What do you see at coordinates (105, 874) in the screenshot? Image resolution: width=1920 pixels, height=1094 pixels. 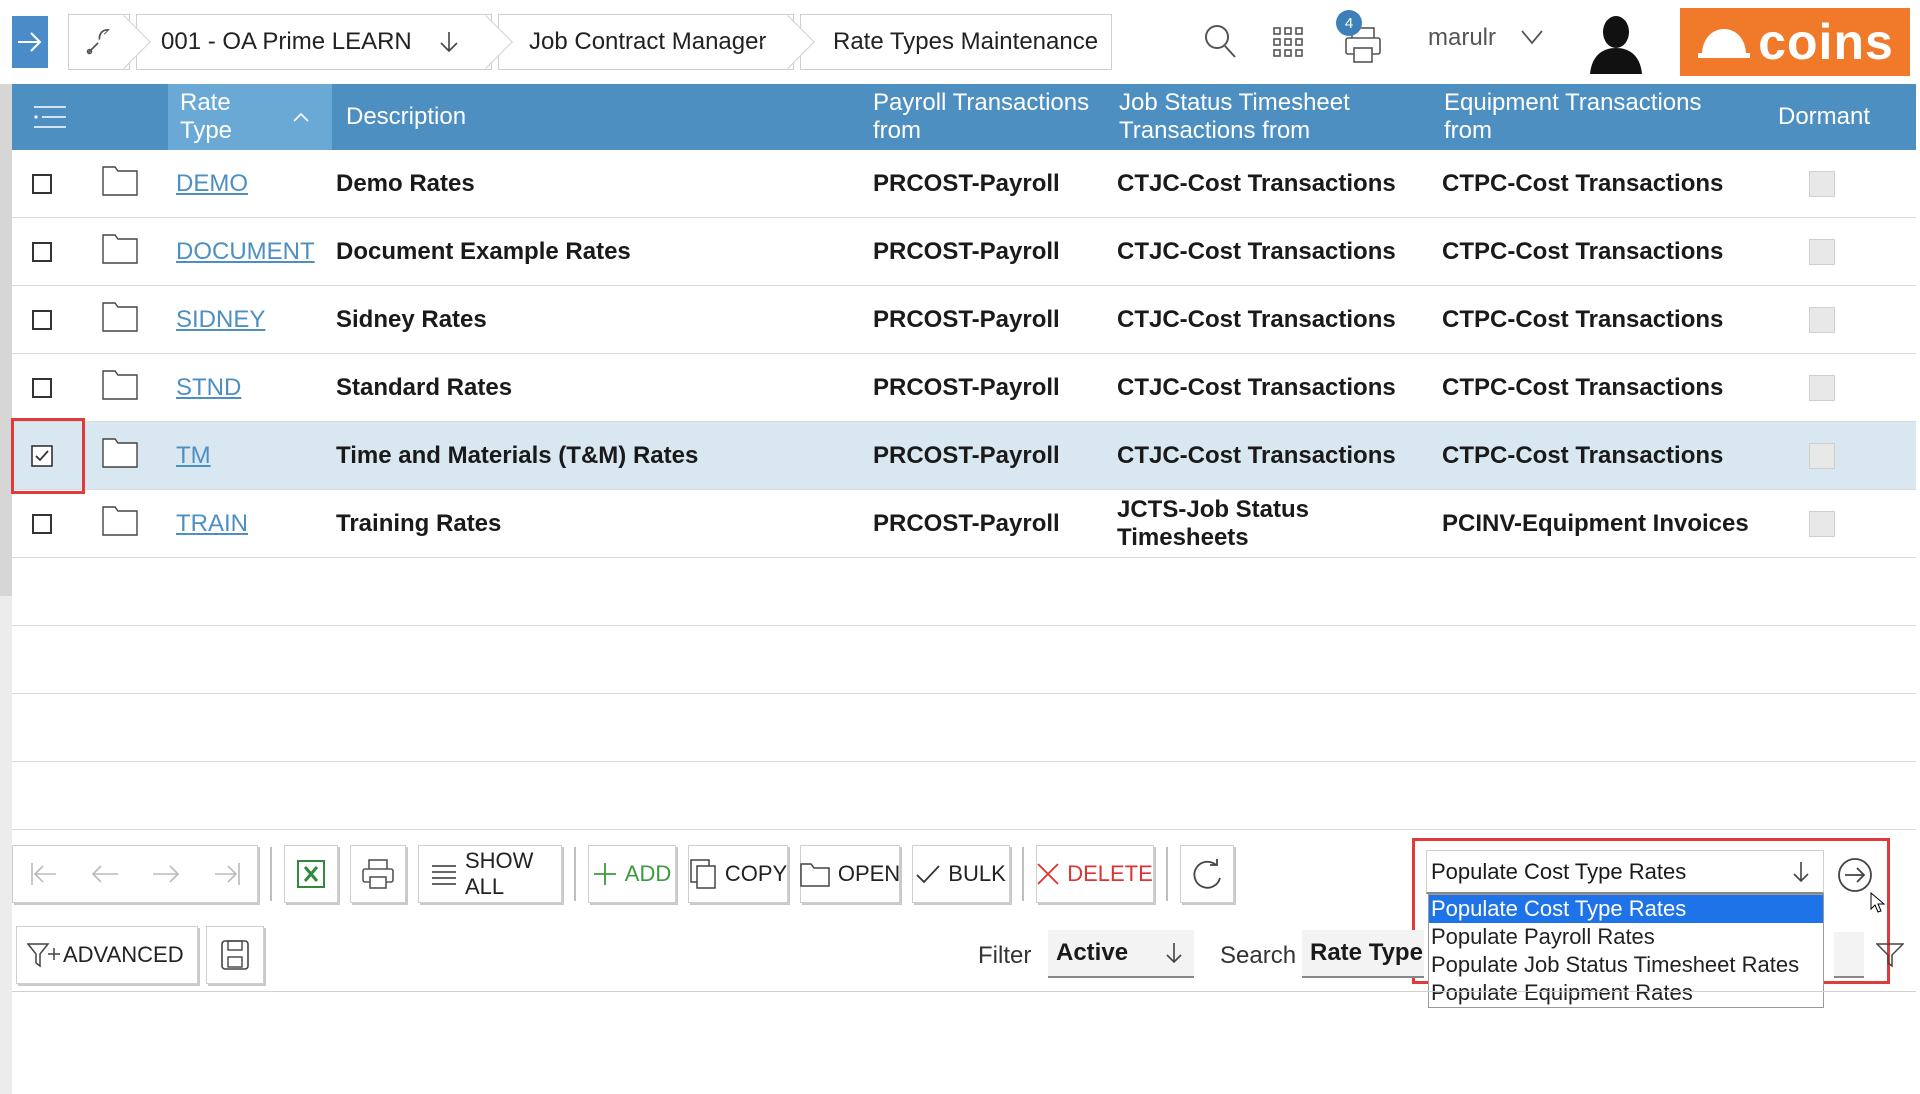 I see `previous-record-icon` at bounding box center [105, 874].